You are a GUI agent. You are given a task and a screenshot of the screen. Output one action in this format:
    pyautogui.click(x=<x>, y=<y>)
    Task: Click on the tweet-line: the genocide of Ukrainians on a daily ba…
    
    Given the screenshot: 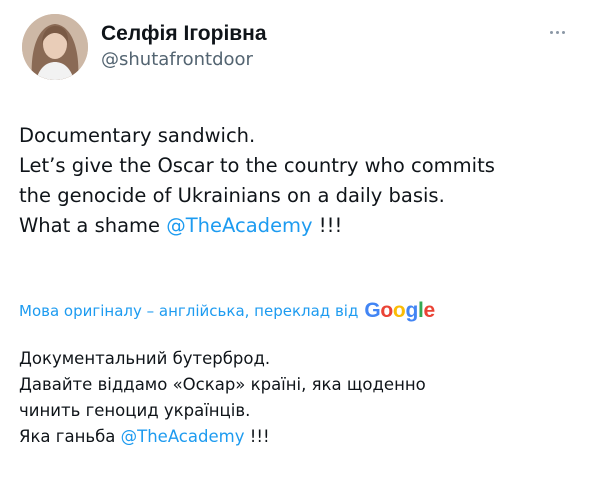 What is the action you would take?
    pyautogui.click(x=232, y=195)
    